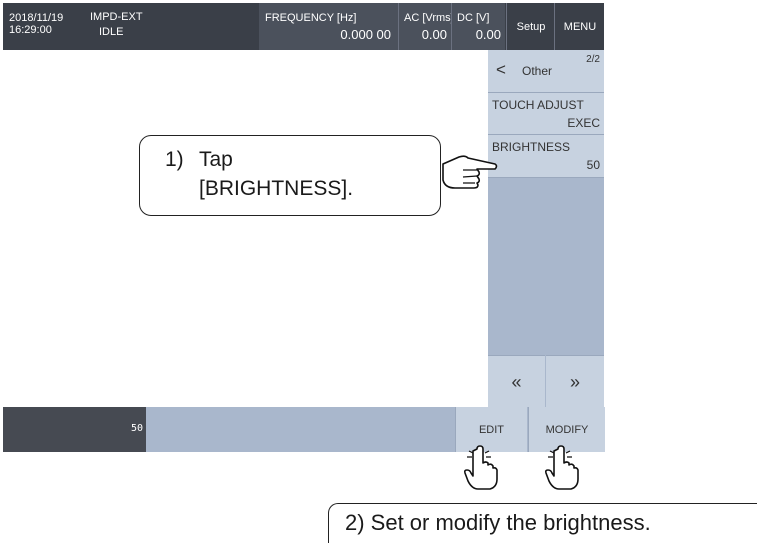  I want to click on mode-text: IMPD-EXT, so click(116, 17).